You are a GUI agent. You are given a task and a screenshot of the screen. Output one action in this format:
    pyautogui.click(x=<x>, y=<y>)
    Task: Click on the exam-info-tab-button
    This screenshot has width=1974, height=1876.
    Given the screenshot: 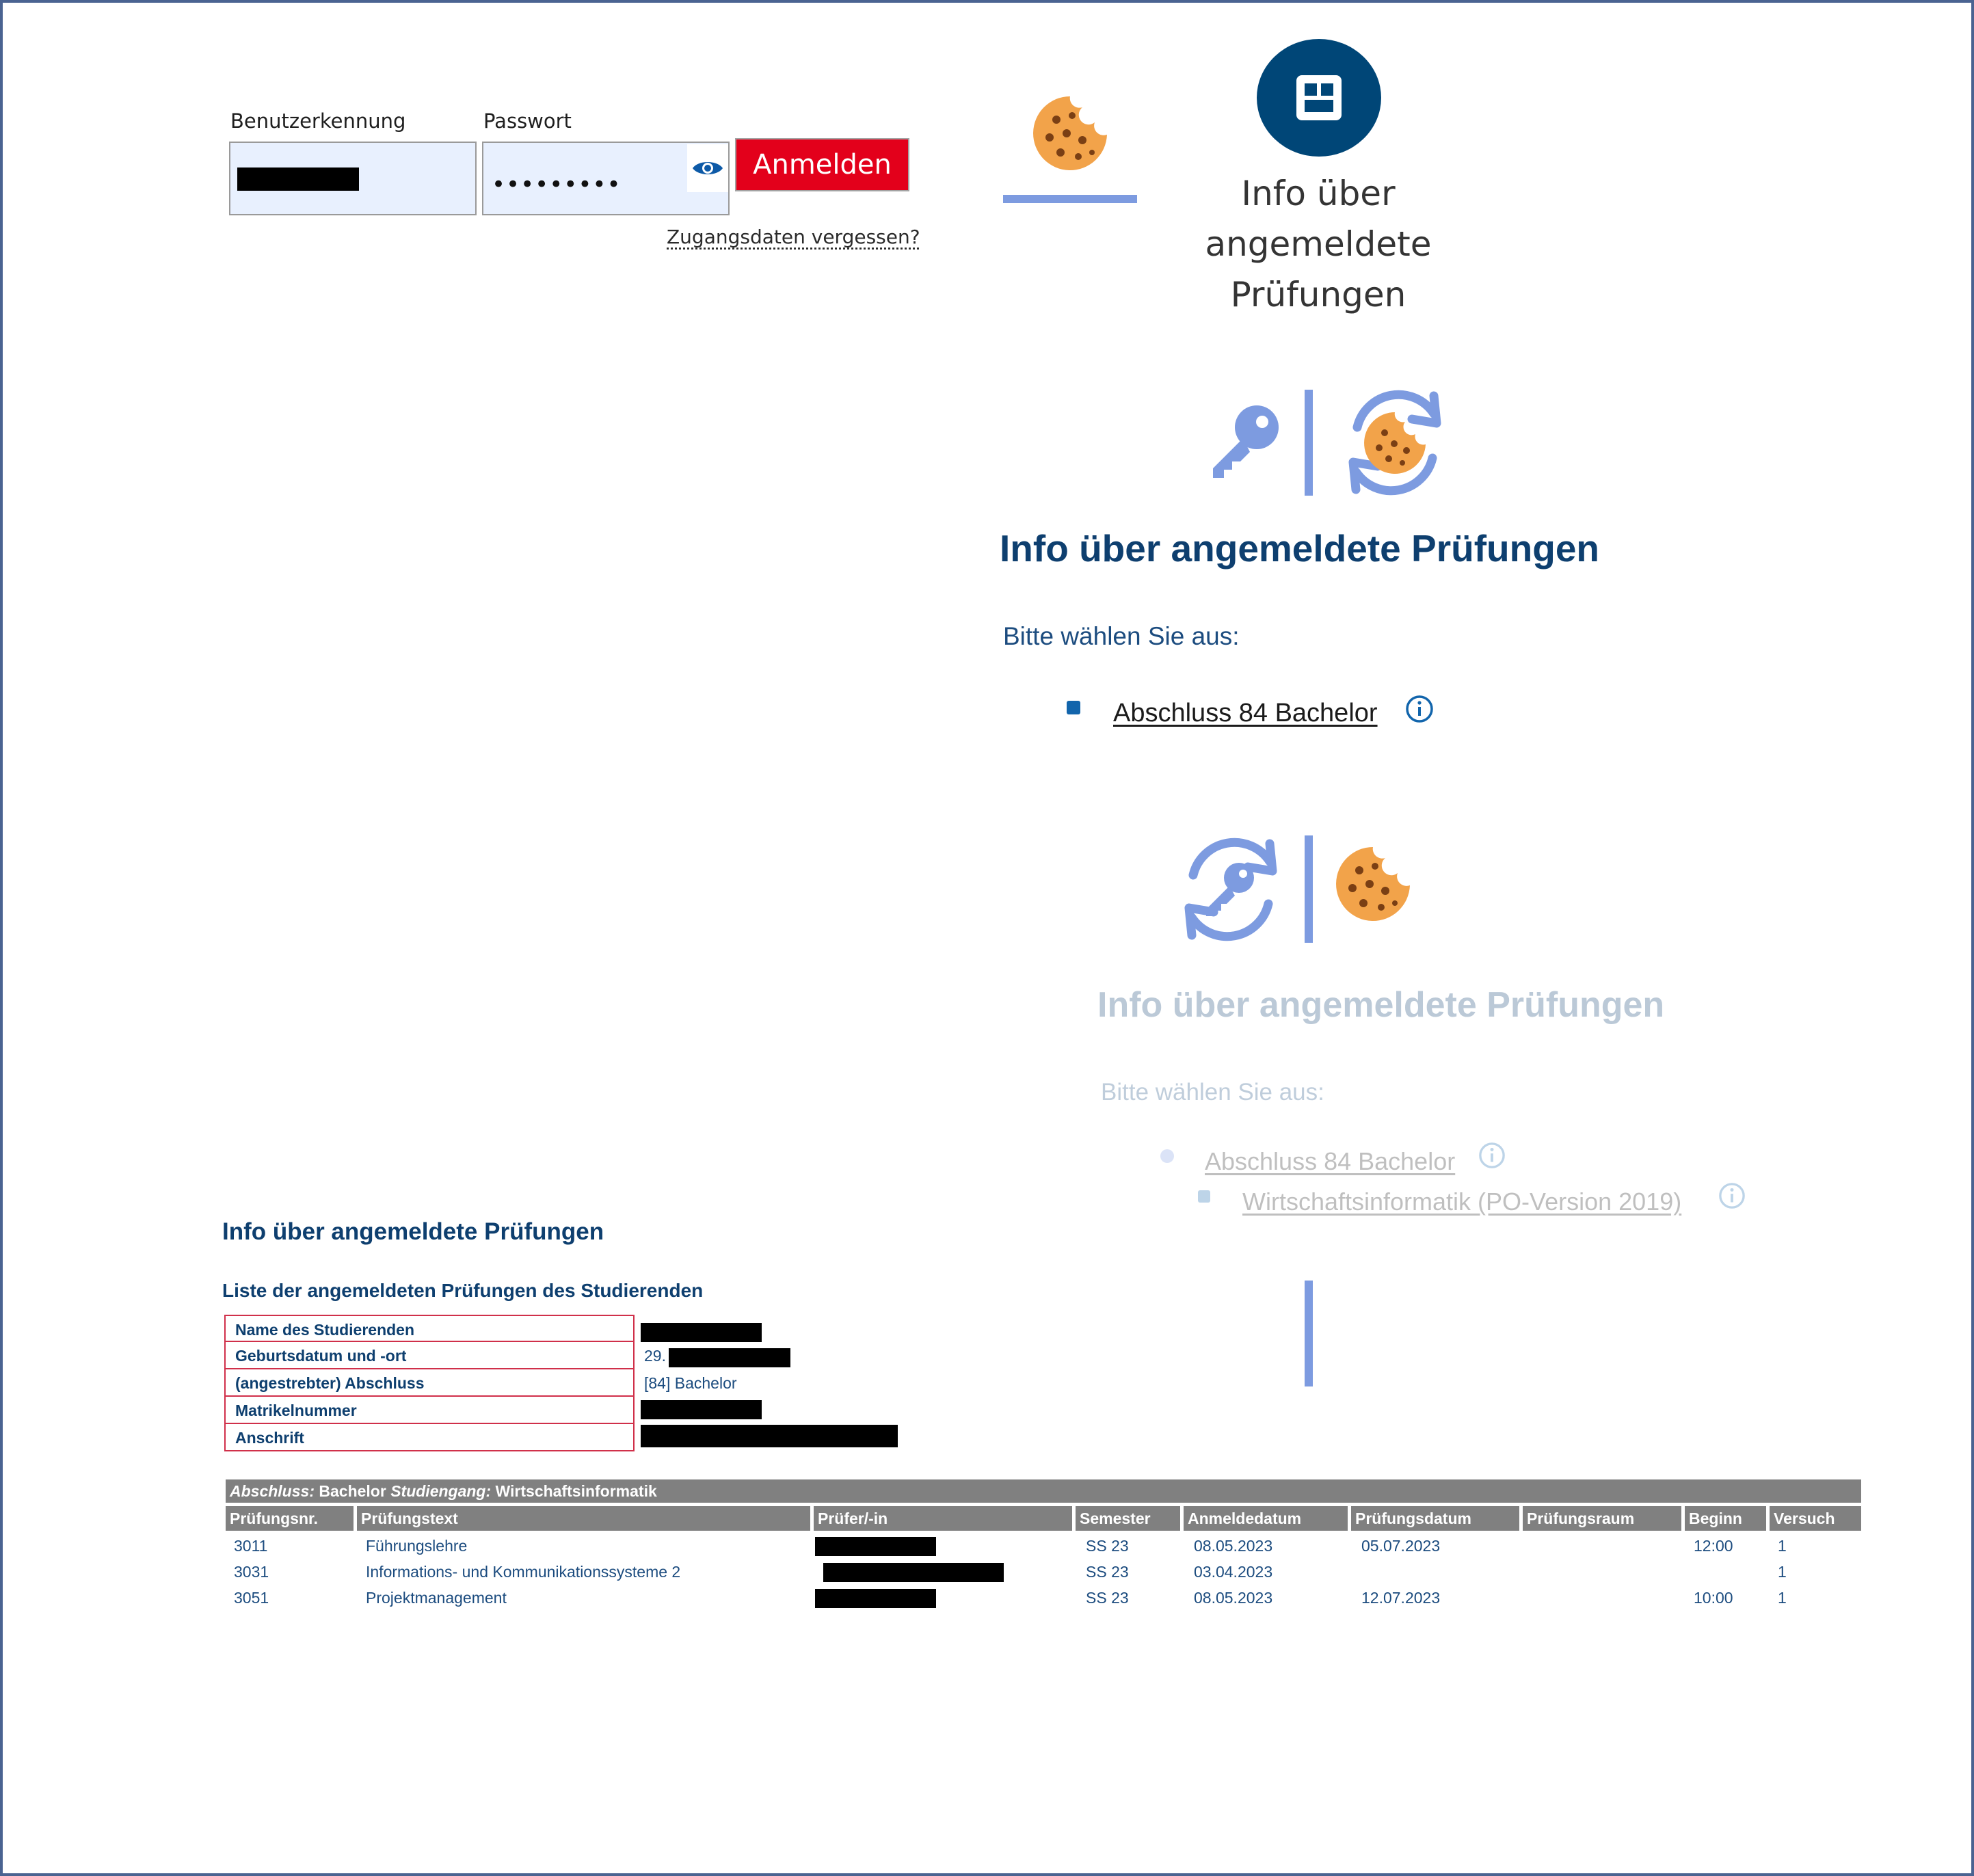 What is the action you would take?
    pyautogui.click(x=1319, y=98)
    